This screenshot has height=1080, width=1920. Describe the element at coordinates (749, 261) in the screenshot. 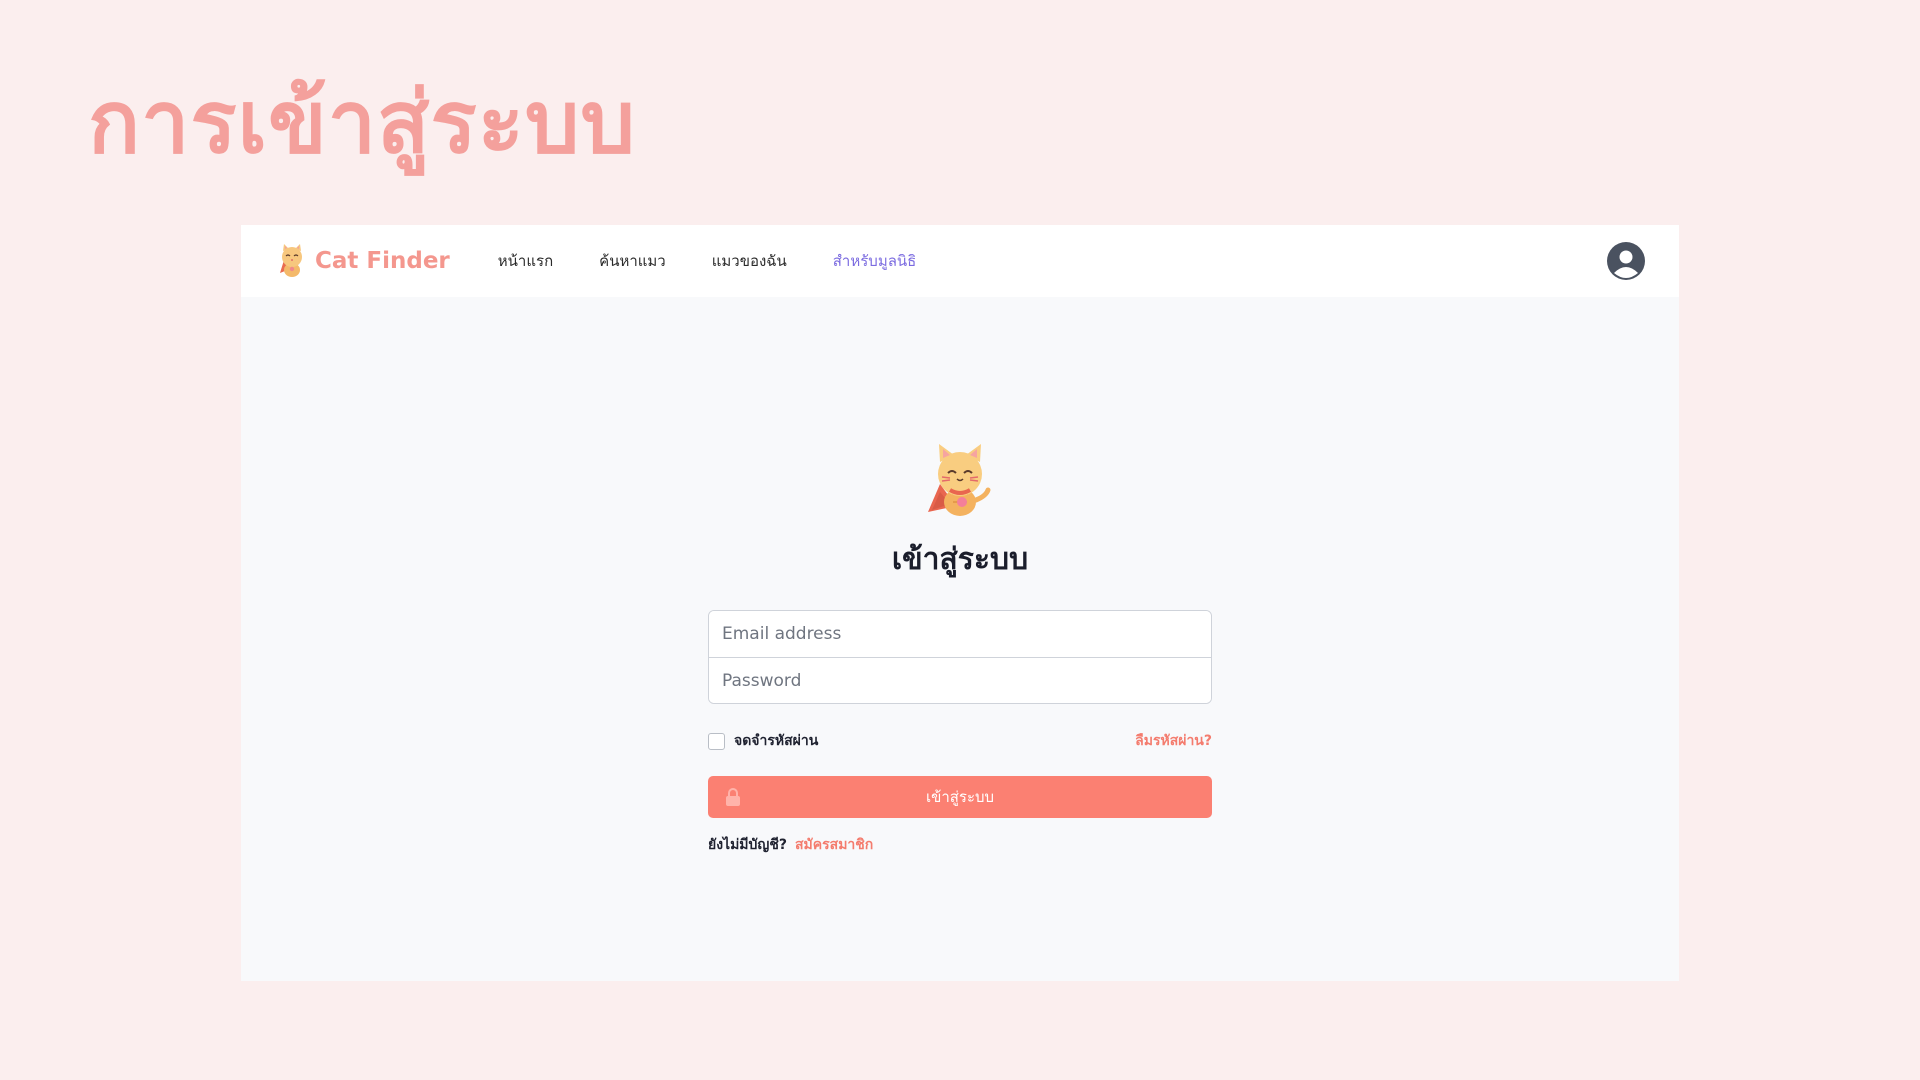

I see `nav-link-my-cats: แมวของฉัน` at that location.